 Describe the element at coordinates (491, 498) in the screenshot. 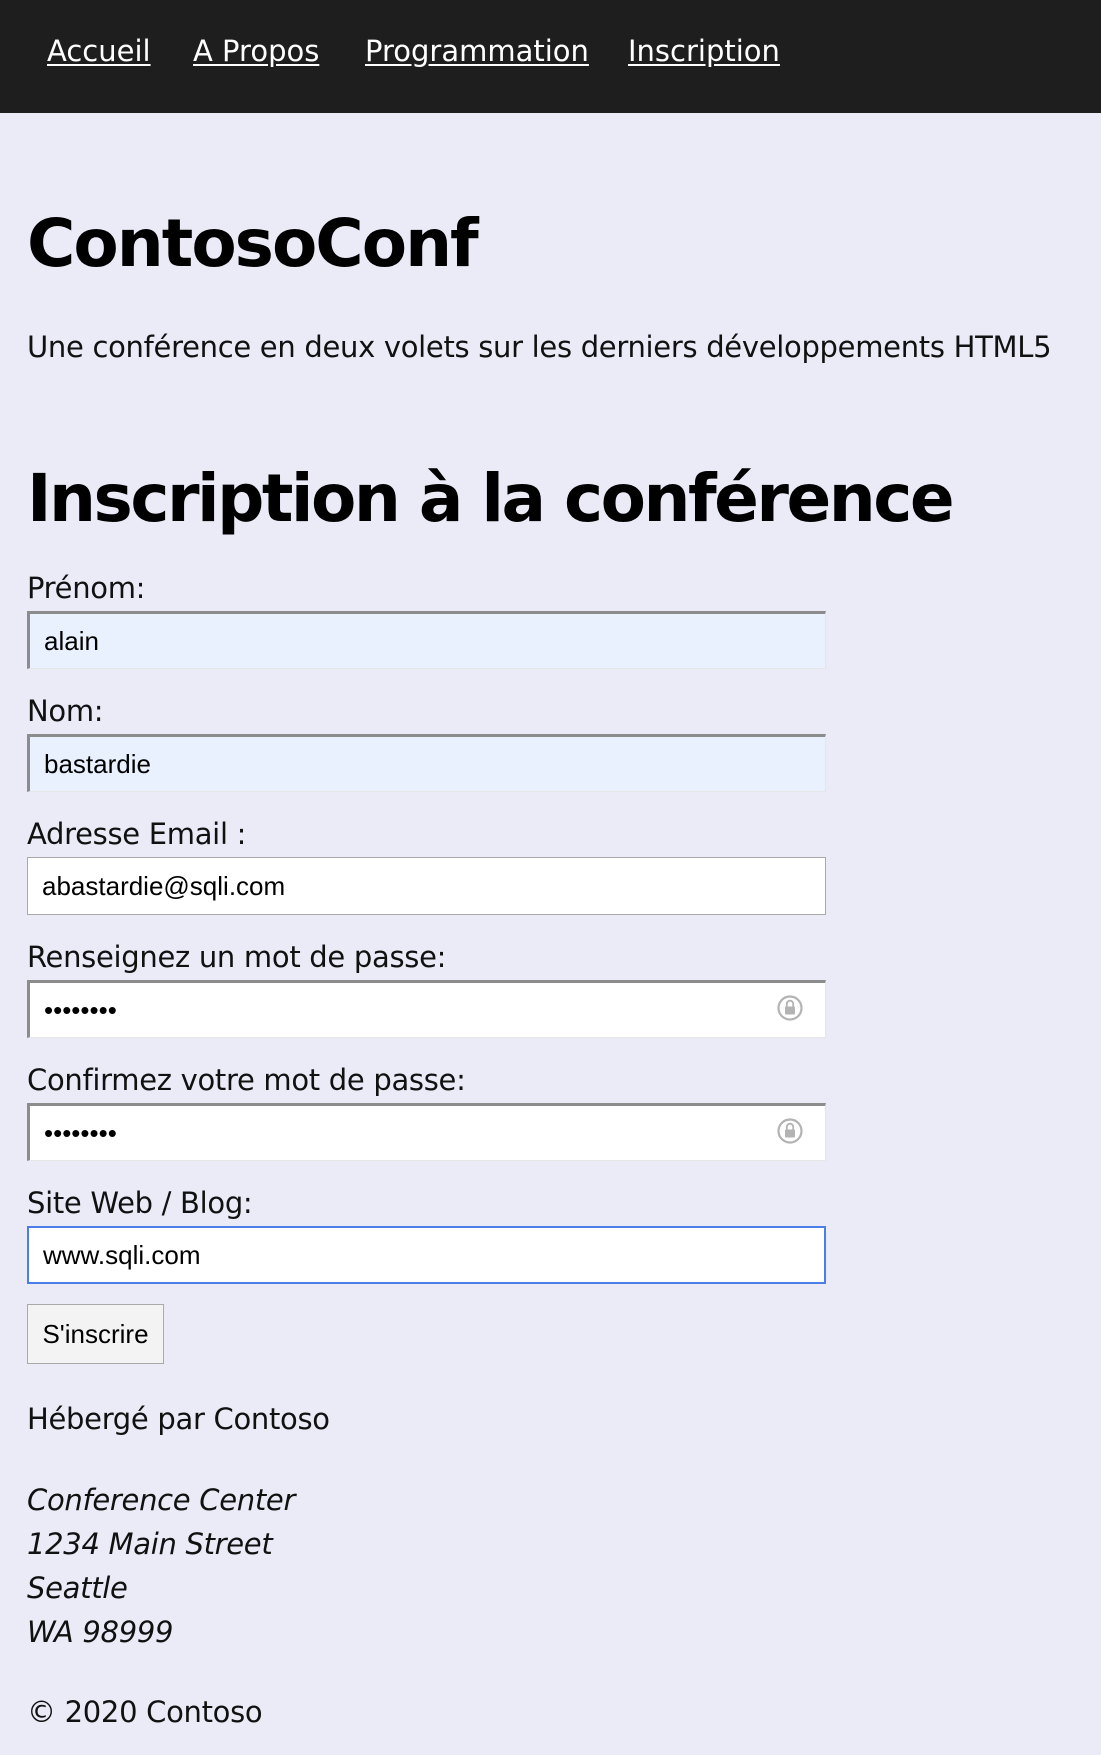

I see `form-title: Inscription à la conférence` at that location.